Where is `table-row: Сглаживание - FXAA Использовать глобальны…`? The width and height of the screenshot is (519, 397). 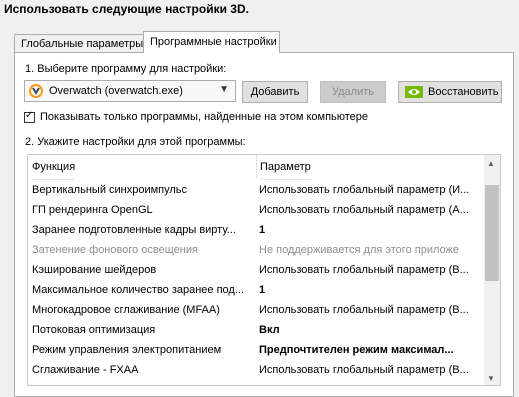
table-row: Сглаживание - FXAA Использовать глобальны… is located at coordinates (256, 370).